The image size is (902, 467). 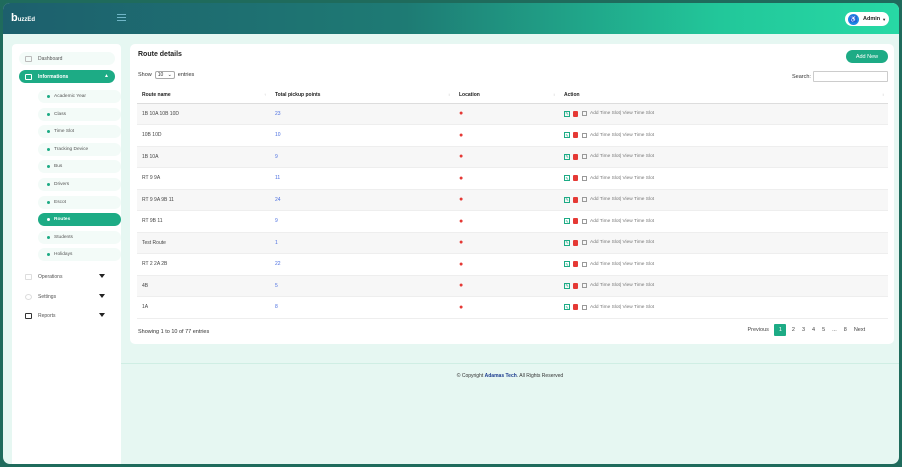 I want to click on sidebar-subitem-holidays: Holidays, so click(x=79, y=255).